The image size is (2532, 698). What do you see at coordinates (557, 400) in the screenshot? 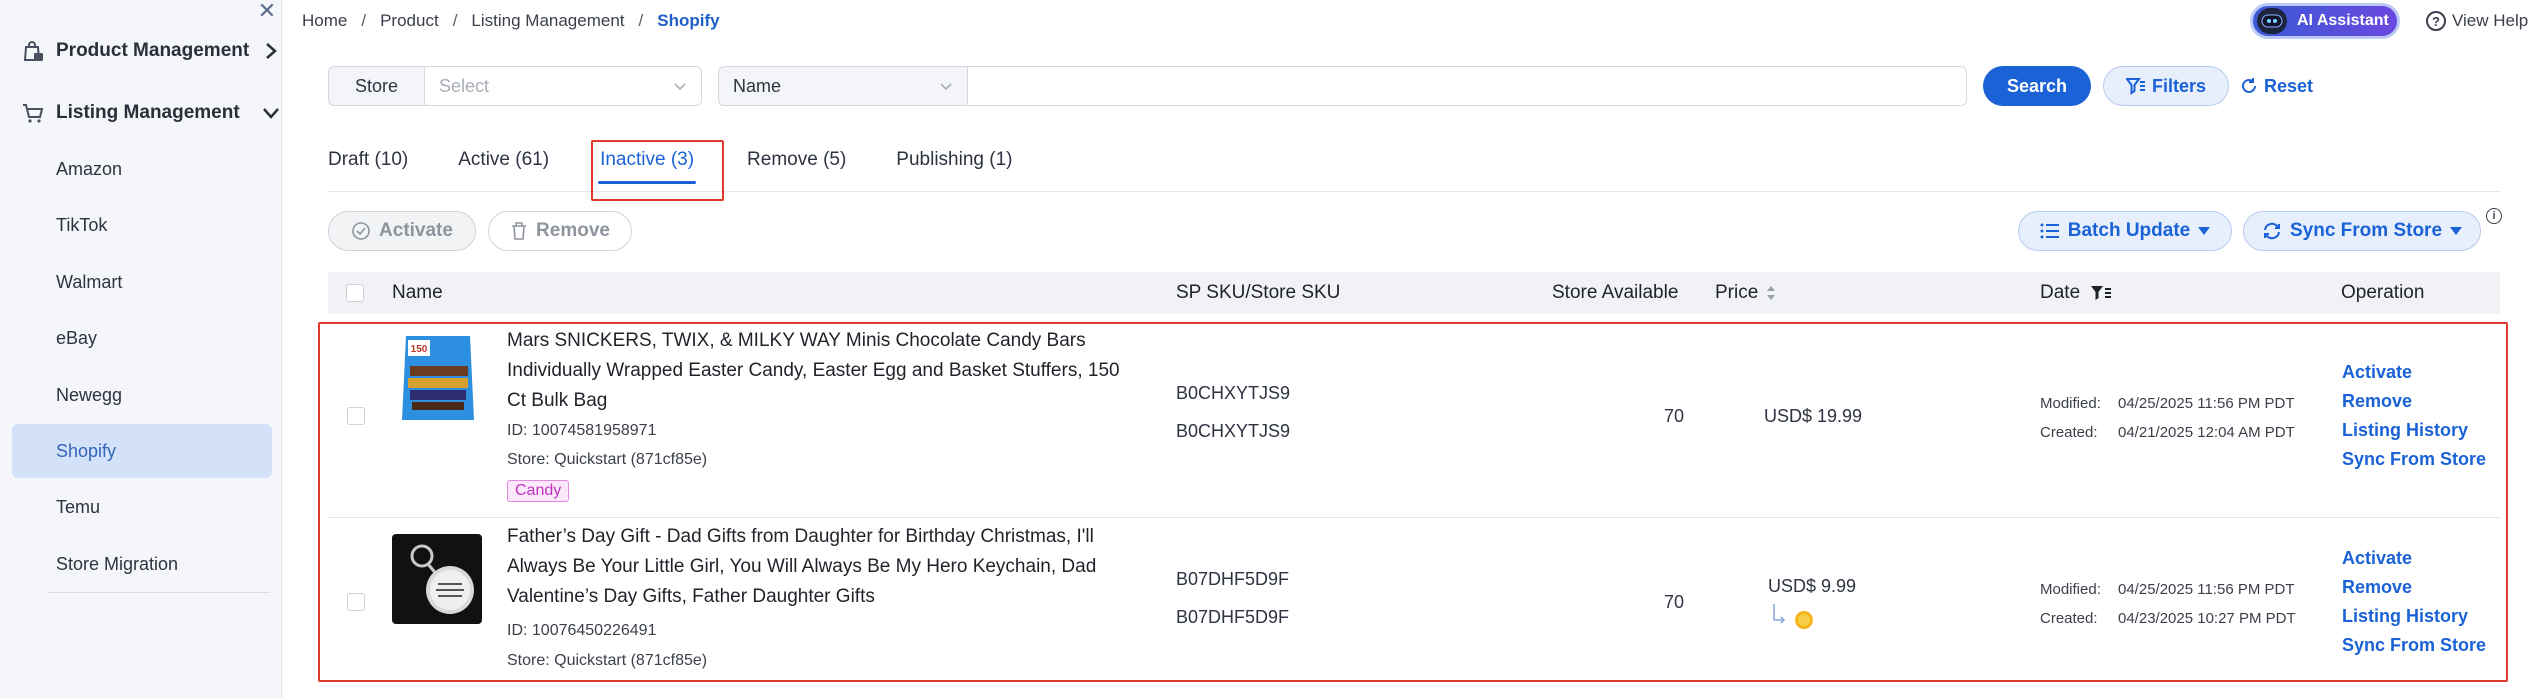
I see `product-title-line: Ct Bulk Bag` at bounding box center [557, 400].